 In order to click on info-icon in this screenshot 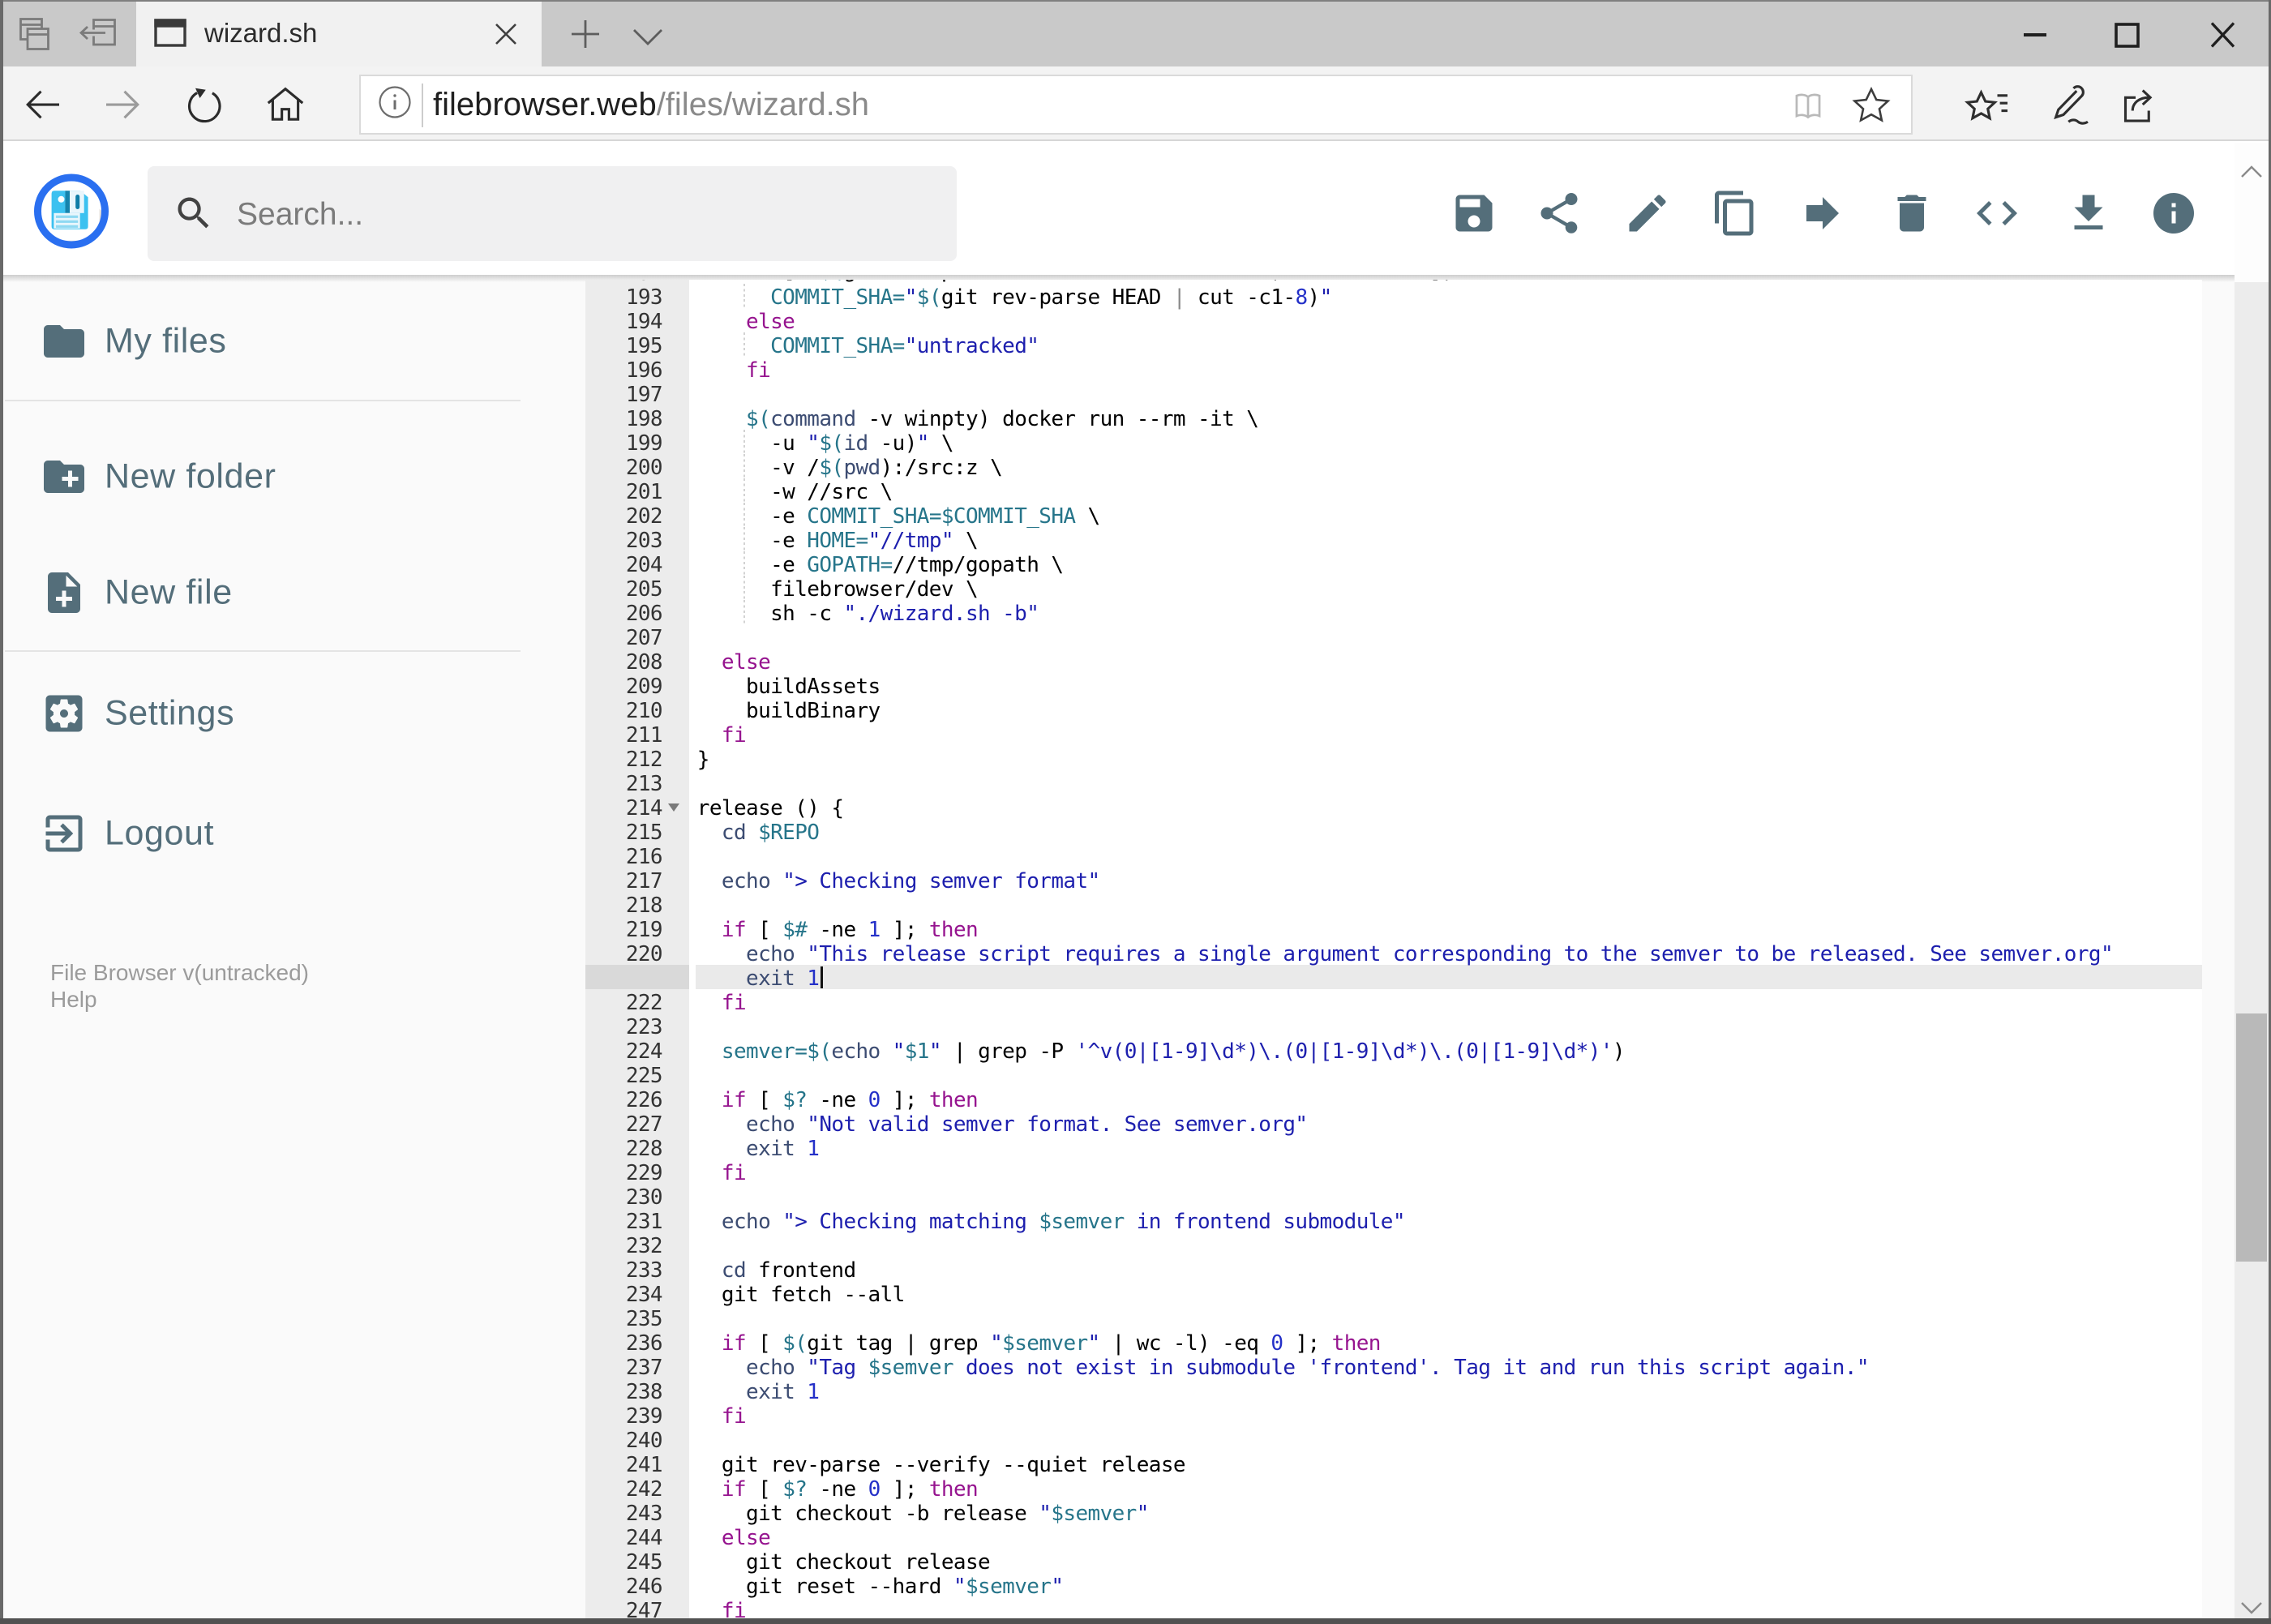, I will do `click(2173, 214)`.